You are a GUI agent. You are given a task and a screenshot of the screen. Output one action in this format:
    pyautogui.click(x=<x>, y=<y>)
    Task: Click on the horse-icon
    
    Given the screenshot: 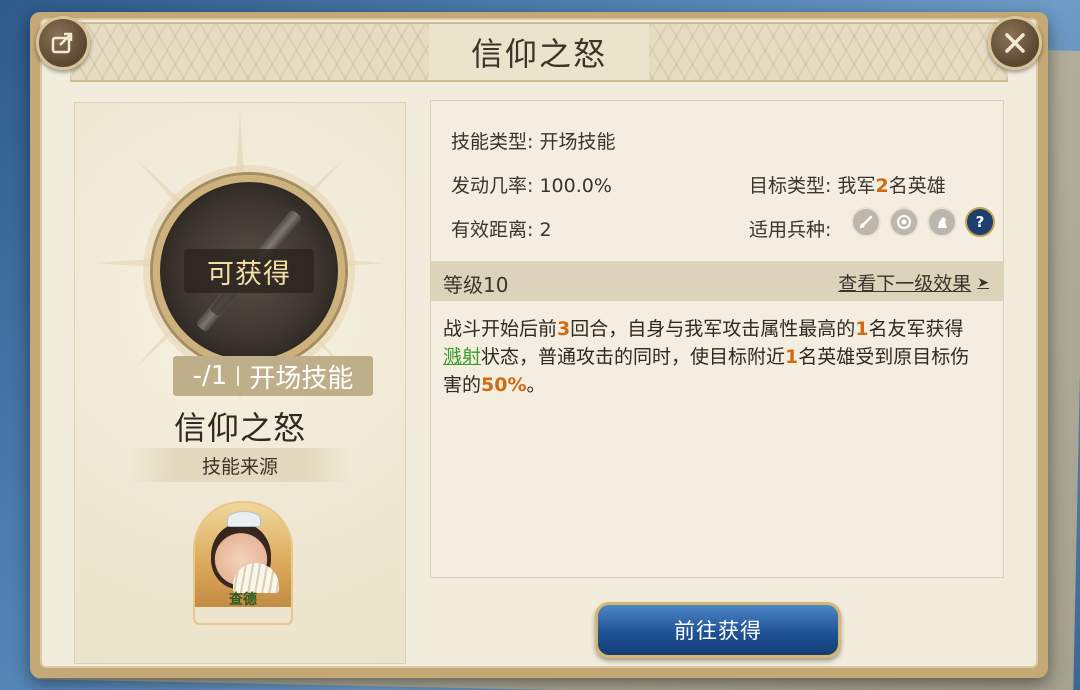 What is the action you would take?
    pyautogui.click(x=942, y=222)
    